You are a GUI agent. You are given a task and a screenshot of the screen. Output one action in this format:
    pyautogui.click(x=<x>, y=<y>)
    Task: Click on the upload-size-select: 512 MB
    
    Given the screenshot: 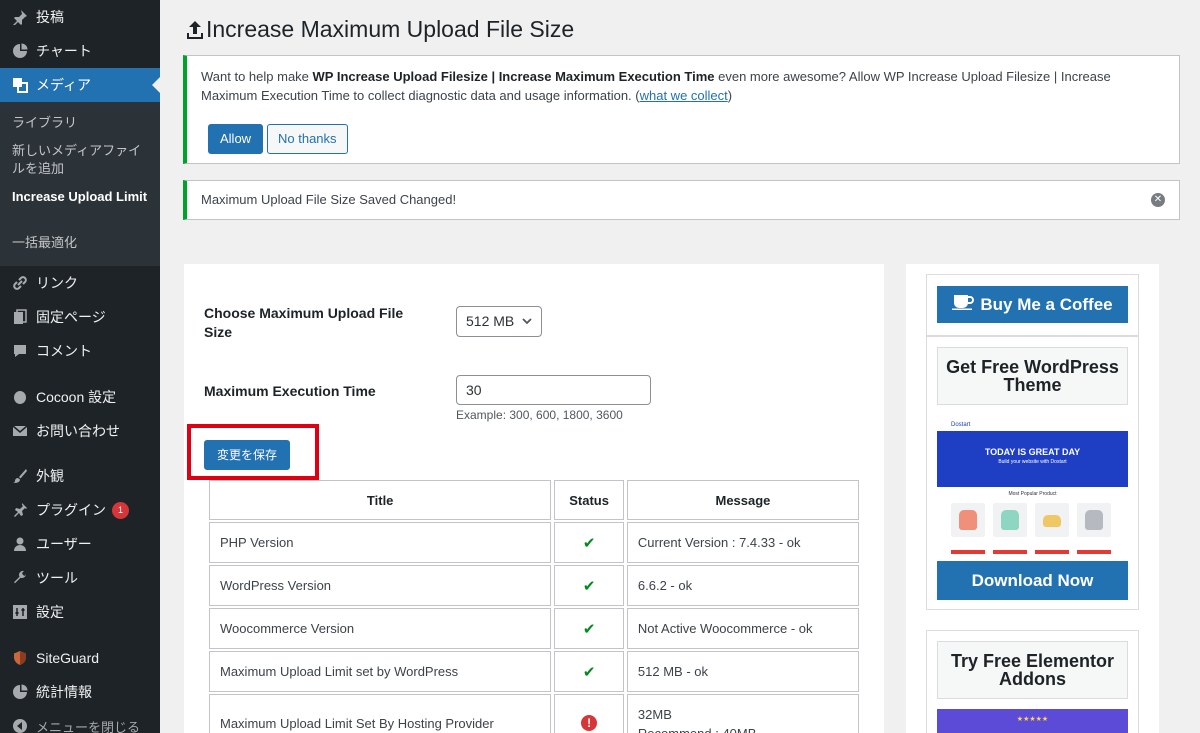 What is the action you would take?
    pyautogui.click(x=499, y=321)
    